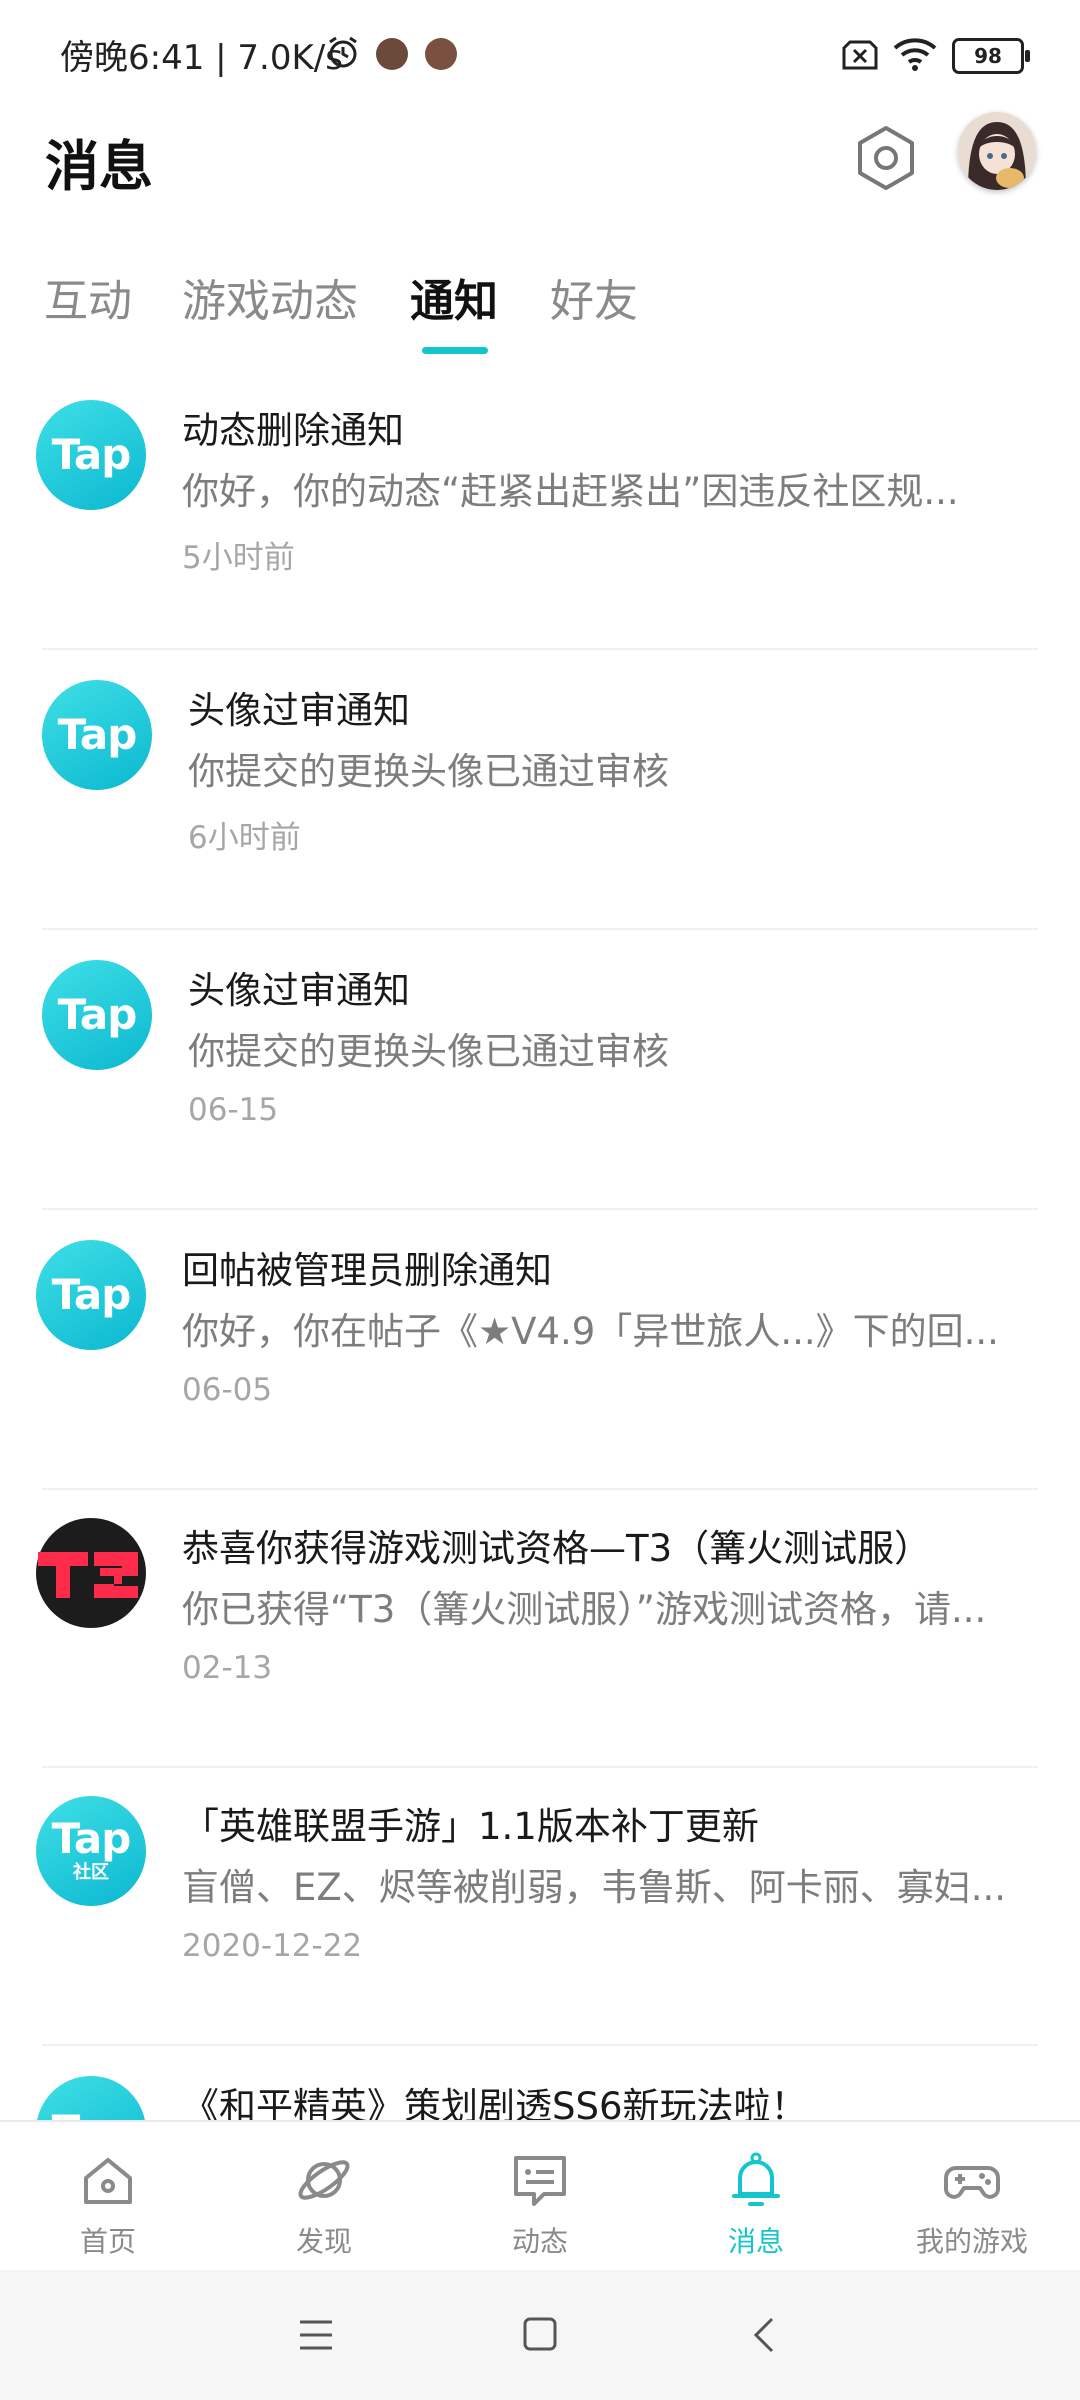 Image resolution: width=1080 pixels, height=2400 pixels. I want to click on list-item: Tap 《和平精英》策划剧透SS6新玩法啦！, so click(540, 2083).